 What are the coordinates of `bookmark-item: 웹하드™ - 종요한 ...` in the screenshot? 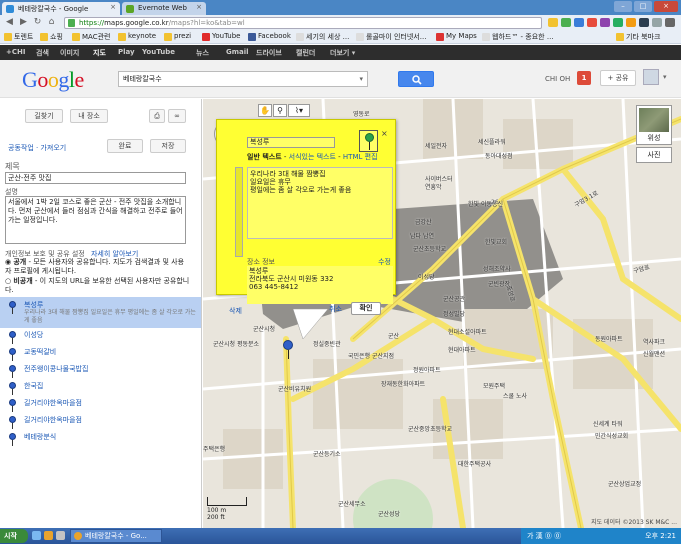 It's located at (518, 37).